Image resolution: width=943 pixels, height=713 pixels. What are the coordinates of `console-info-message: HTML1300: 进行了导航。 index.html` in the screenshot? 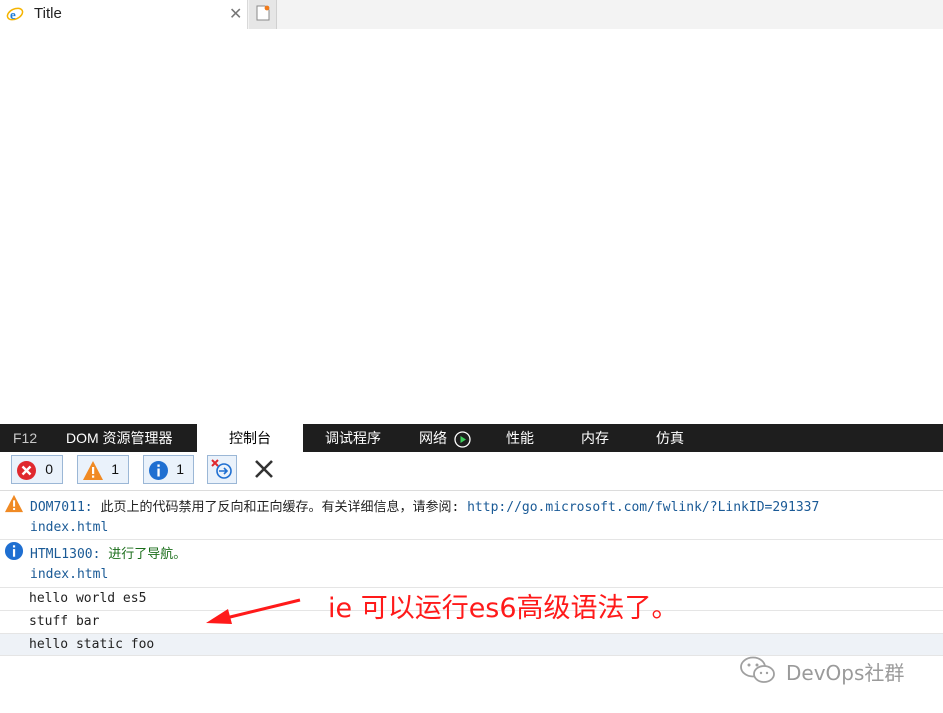 It's located at (471, 563).